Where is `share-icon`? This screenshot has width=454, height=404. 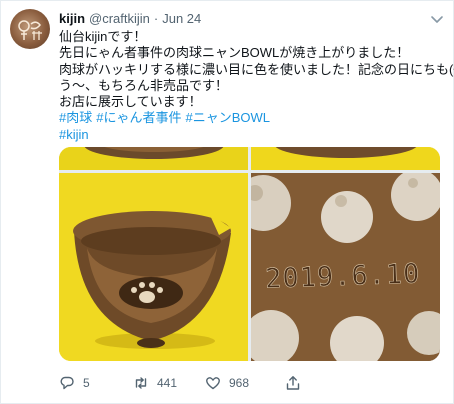
share-icon is located at coordinates (293, 383).